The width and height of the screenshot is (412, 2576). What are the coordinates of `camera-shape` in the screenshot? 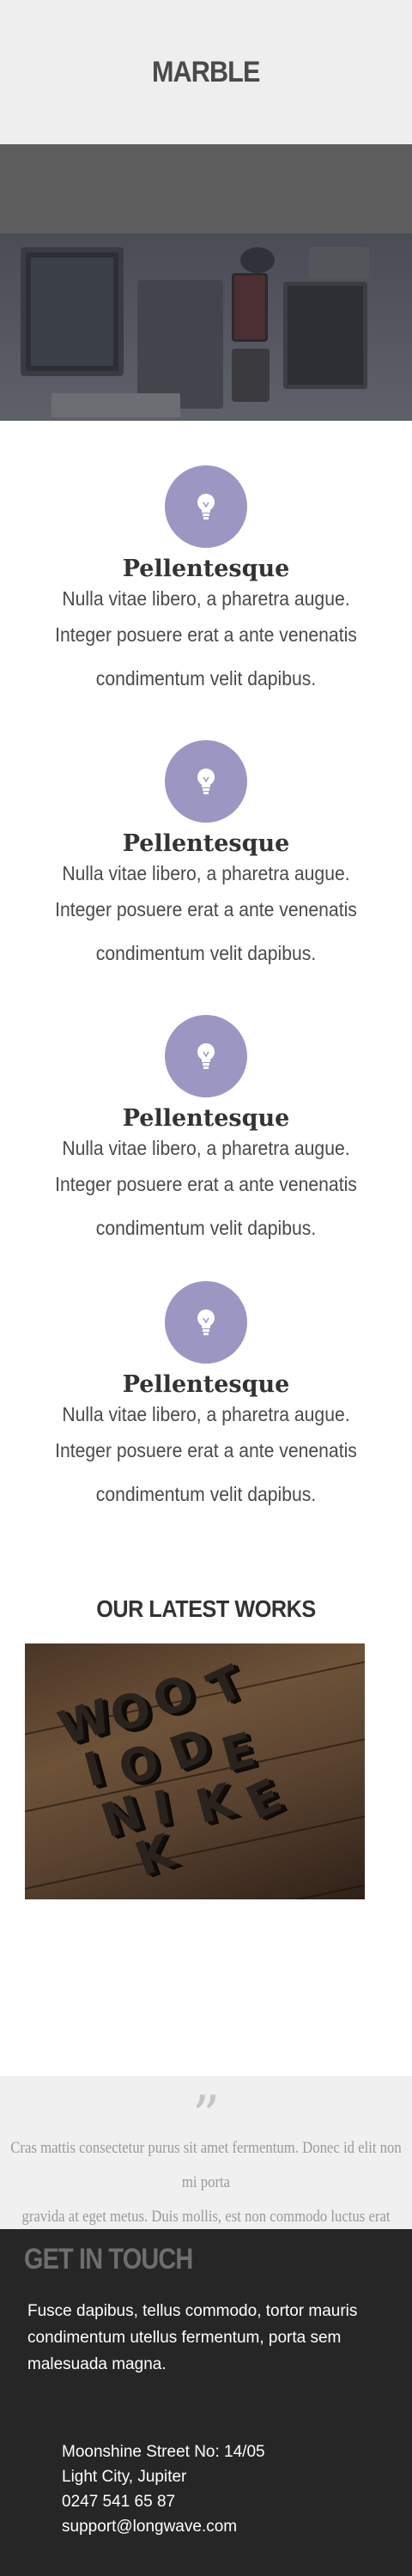 It's located at (257, 260).